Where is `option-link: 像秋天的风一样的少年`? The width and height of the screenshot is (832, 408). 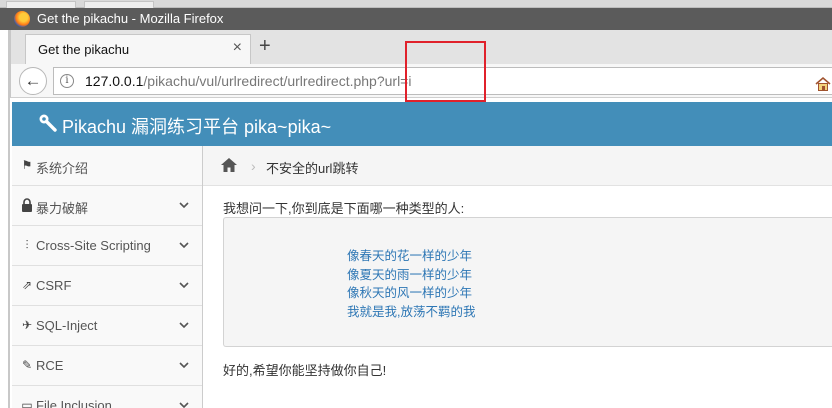 option-link: 像秋天的风一样的少年 is located at coordinates (409, 291).